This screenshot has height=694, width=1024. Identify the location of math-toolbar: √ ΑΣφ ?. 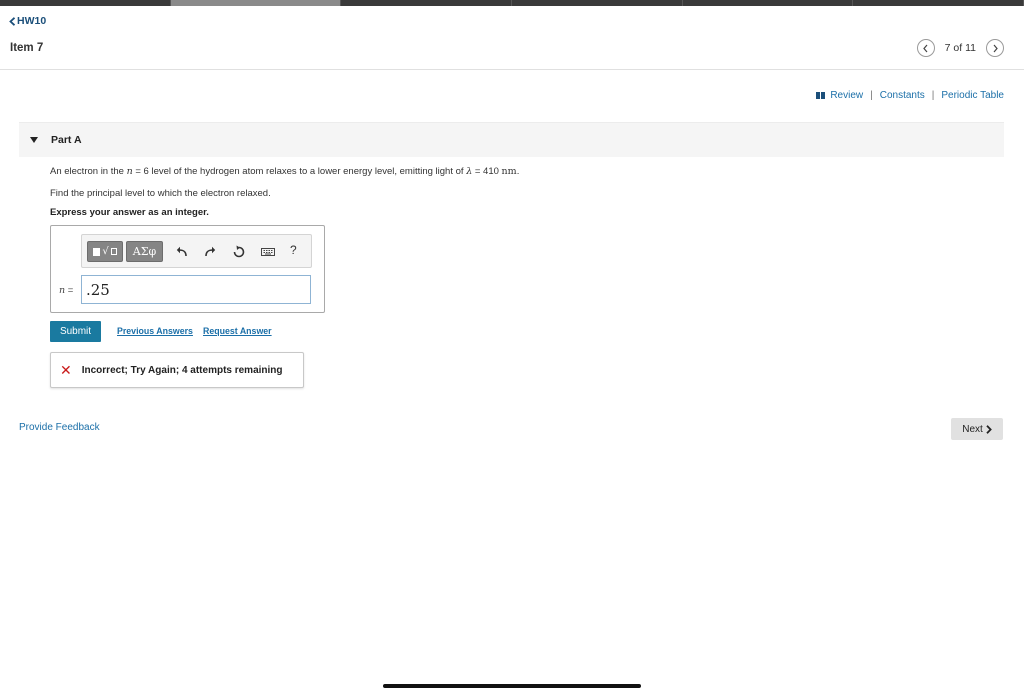
(196, 251).